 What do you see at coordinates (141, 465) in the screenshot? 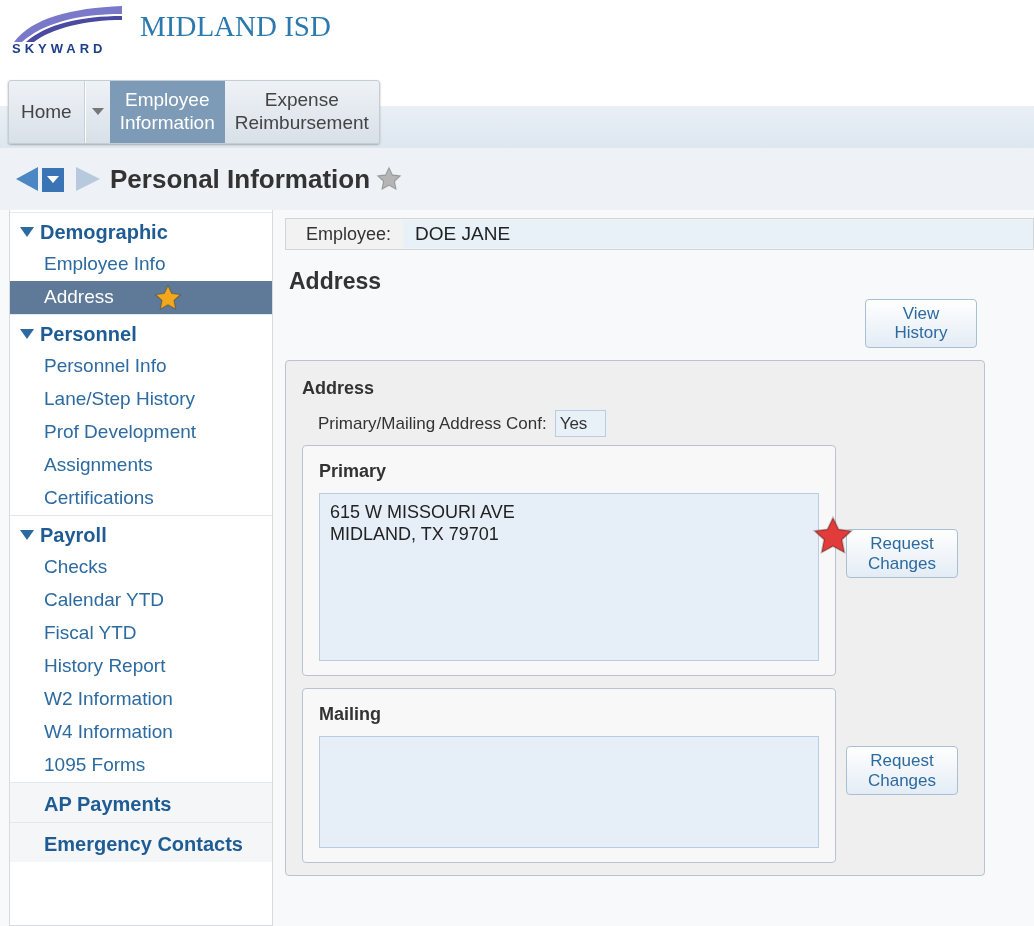
I see `sidebar-item: Assignments` at bounding box center [141, 465].